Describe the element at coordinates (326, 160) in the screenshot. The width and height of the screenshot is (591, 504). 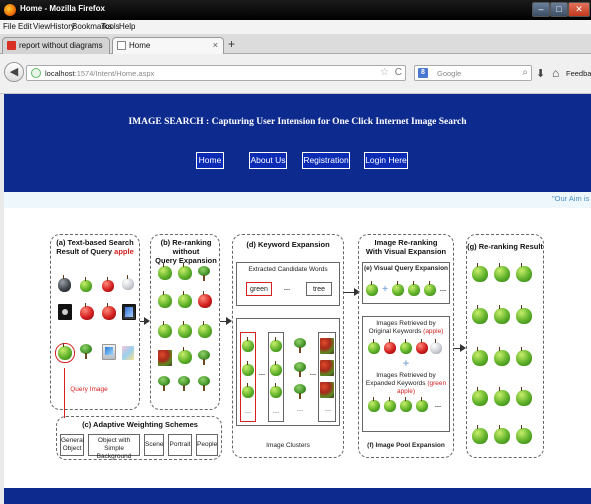
I see `nav-registration-link: Registration` at that location.